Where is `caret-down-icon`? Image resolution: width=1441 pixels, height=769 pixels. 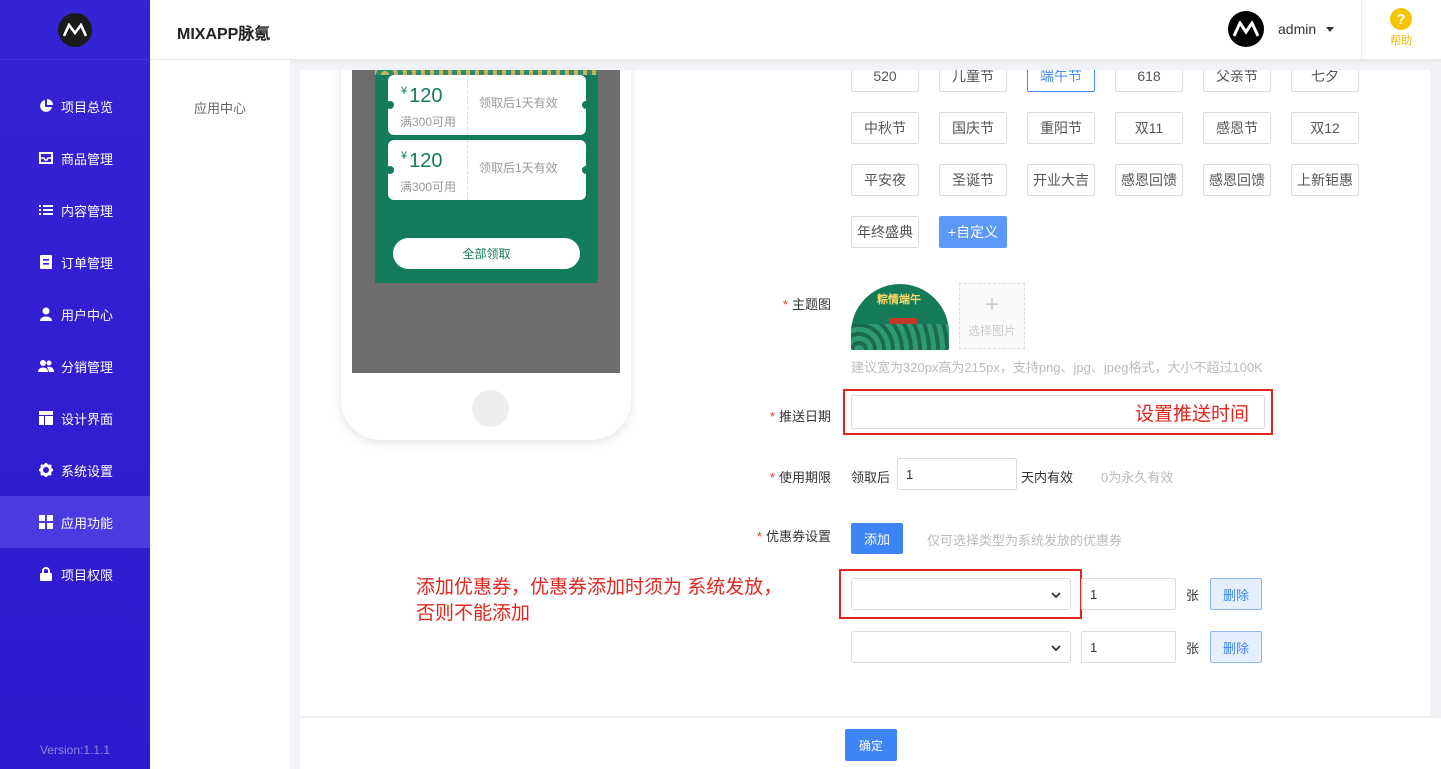 caret-down-icon is located at coordinates (1330, 29).